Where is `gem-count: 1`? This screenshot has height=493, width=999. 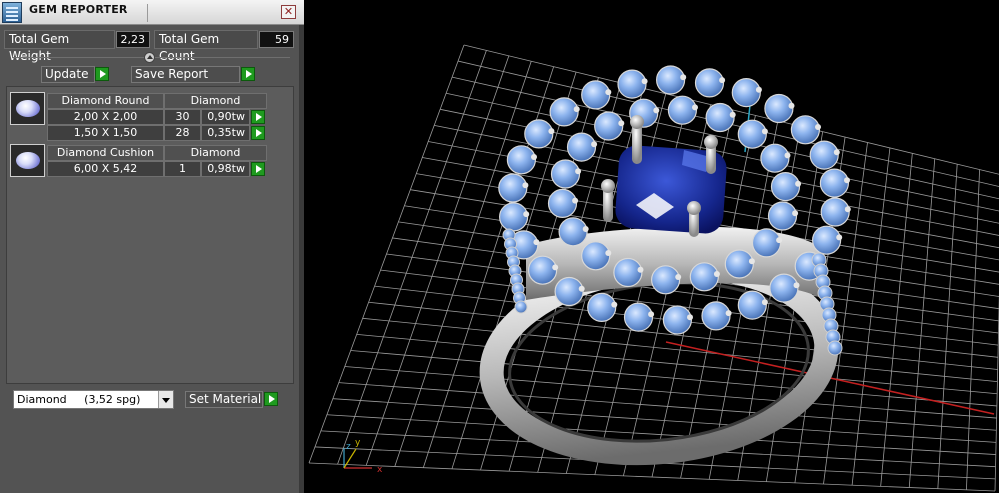
gem-count: 1 is located at coordinates (182, 169).